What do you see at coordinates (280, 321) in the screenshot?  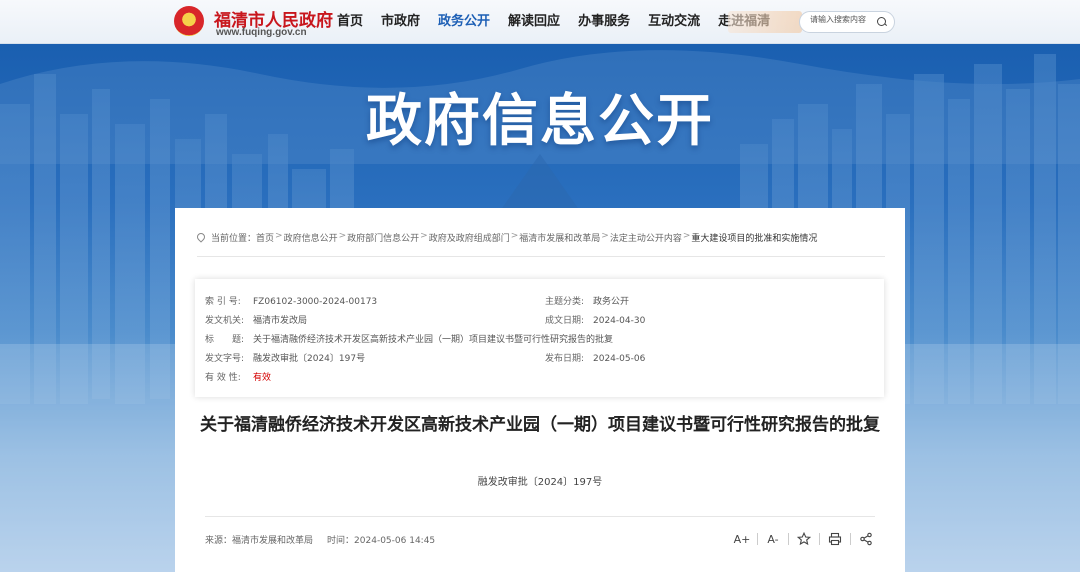 I see `meta-issuer-value: 福清市发改局` at bounding box center [280, 321].